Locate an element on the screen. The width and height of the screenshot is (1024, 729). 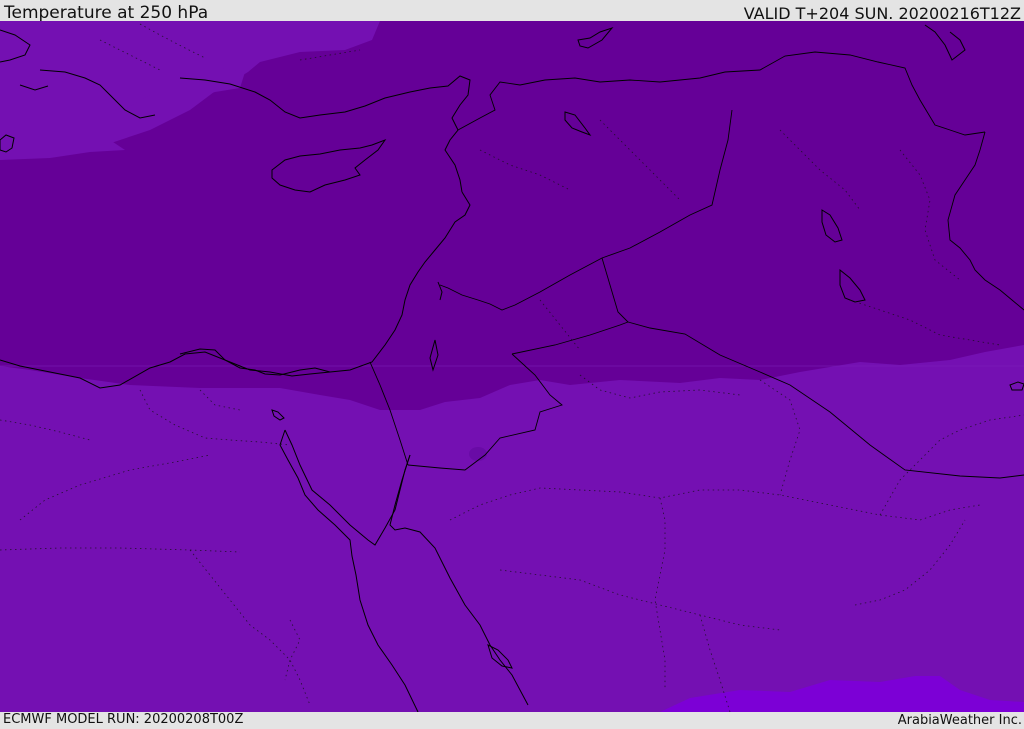
model-run-label: ECMWF MODEL RUN: 20200208T00Z is located at coordinates (123, 719).